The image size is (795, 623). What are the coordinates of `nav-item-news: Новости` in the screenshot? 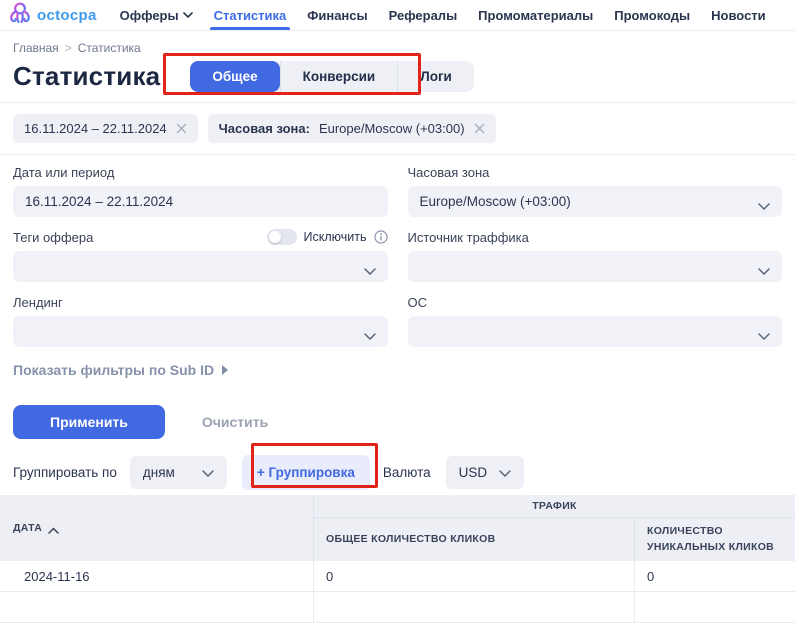 It's located at (738, 15).